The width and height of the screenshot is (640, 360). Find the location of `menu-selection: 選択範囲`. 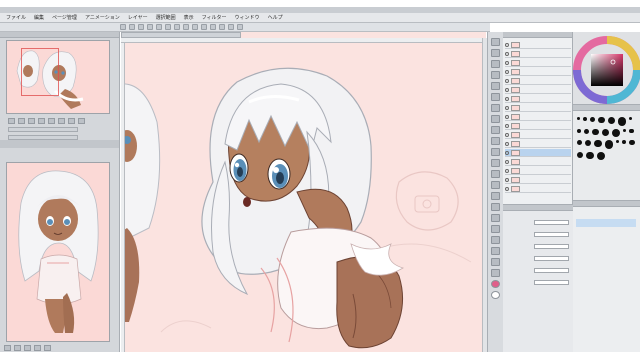

menu-selection: 選択範囲 is located at coordinates (166, 17).